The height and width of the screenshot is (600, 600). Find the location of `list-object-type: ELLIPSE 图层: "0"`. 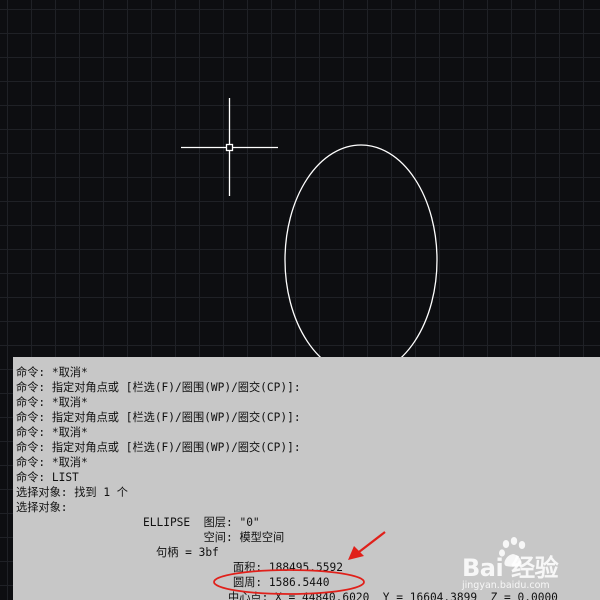

list-object-type: ELLIPSE 图层: "0" is located at coordinates (201, 522).